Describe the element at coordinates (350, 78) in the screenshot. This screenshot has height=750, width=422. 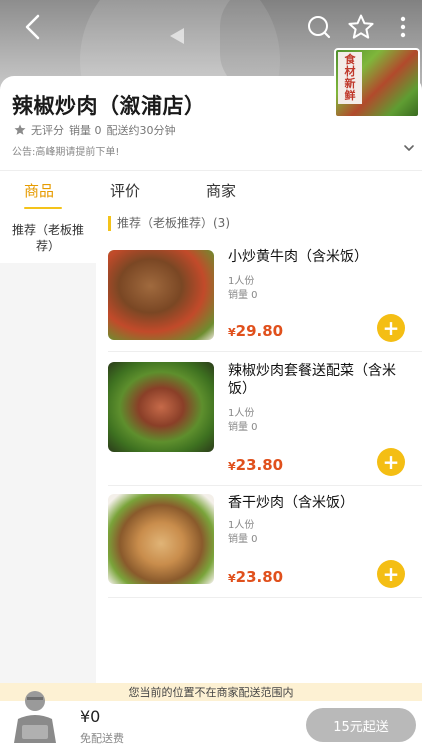
I see `logo-tag: 食 材 新 鲜` at that location.